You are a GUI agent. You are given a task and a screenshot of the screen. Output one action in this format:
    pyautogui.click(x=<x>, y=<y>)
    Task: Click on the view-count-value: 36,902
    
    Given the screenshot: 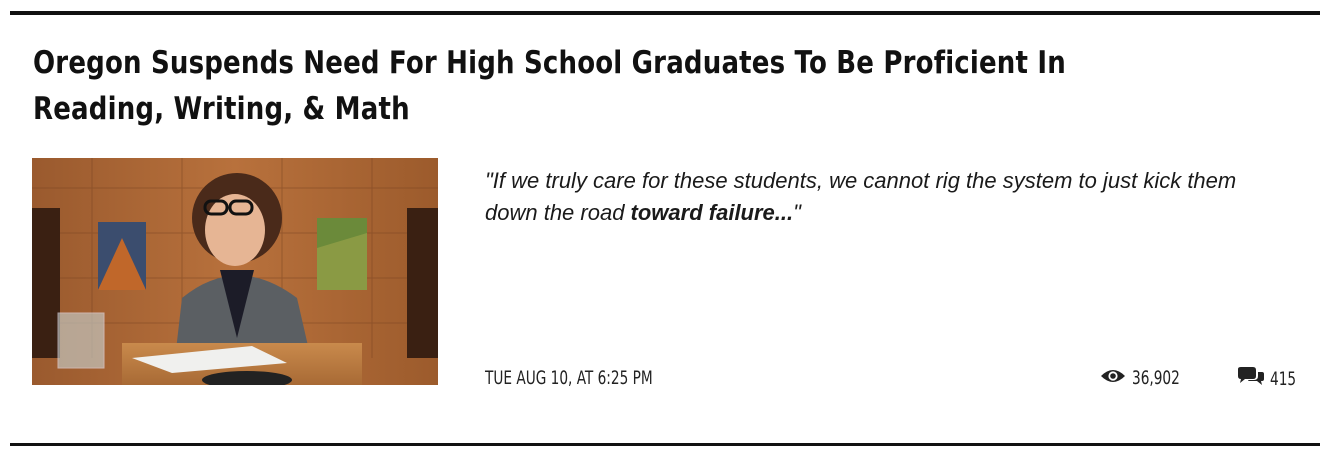 What is the action you would take?
    pyautogui.click(x=1156, y=378)
    